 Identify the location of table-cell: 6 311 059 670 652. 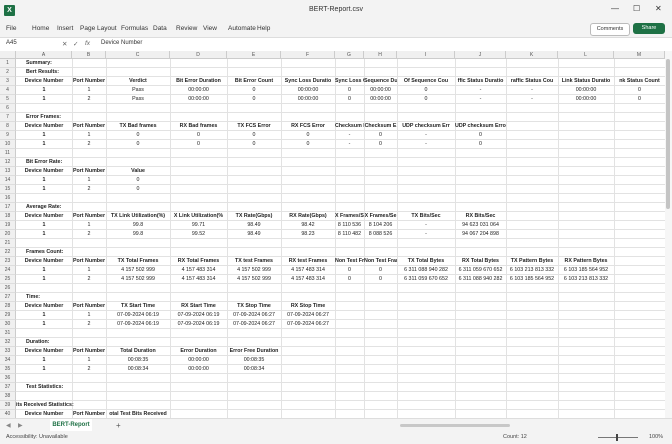
(426, 279).